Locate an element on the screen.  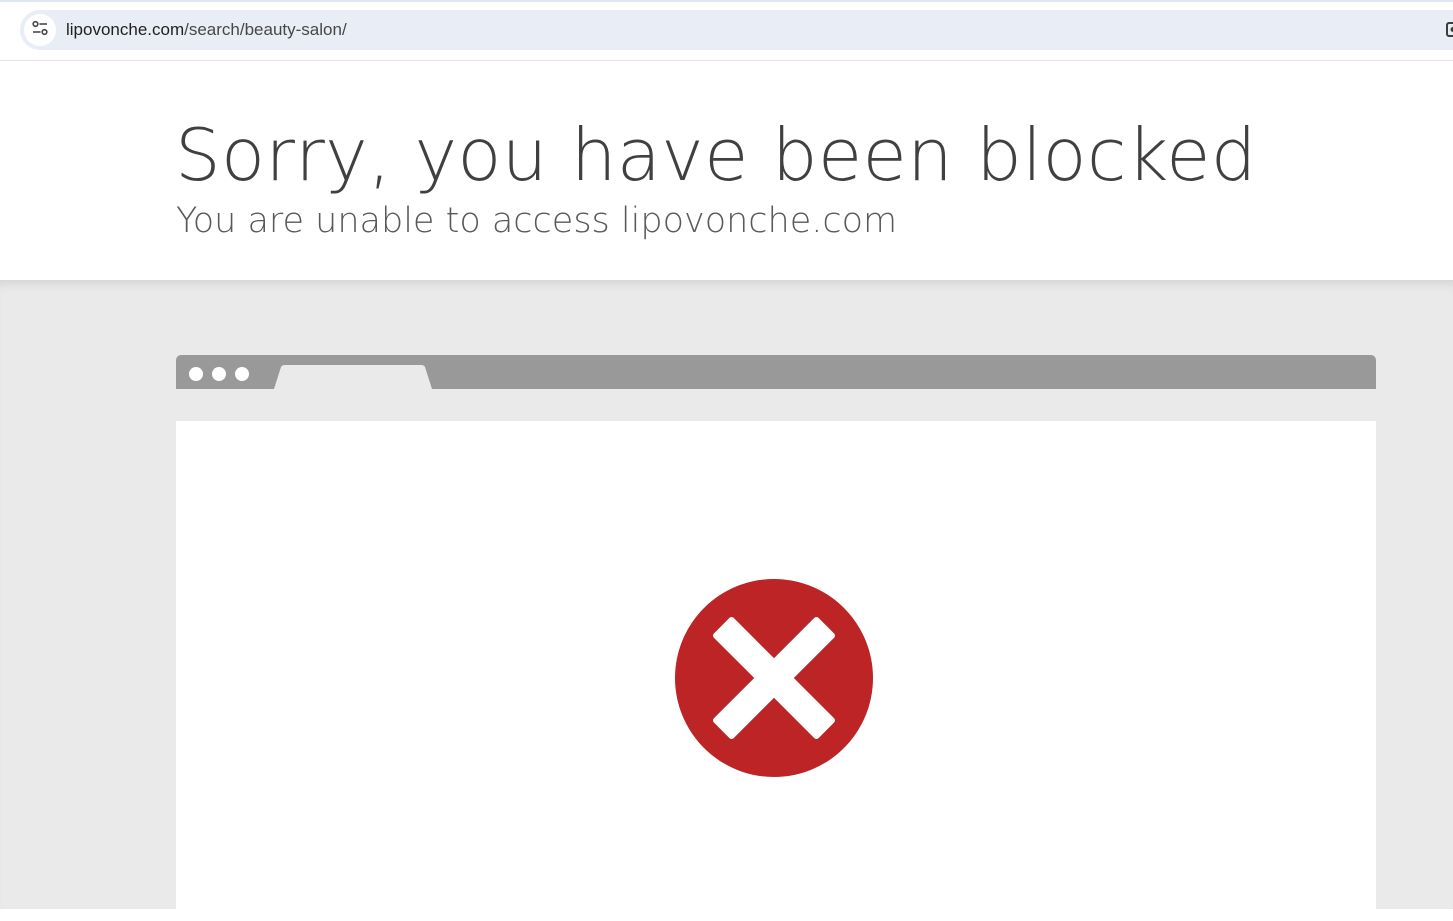
page-subtitle: You are unable to access lipovonche.com is located at coordinates (536, 221).